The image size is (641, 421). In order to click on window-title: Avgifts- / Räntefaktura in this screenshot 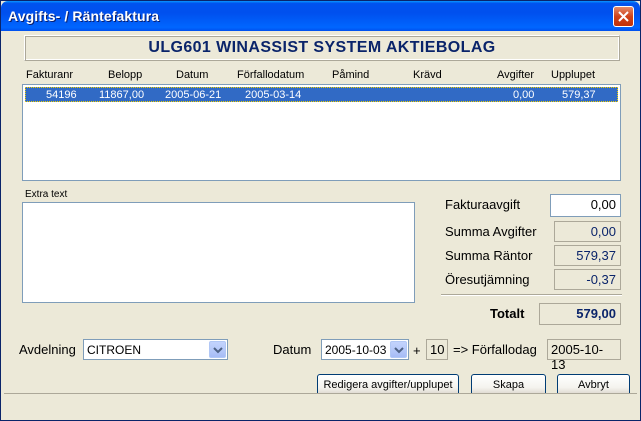, I will do `click(84, 16)`.